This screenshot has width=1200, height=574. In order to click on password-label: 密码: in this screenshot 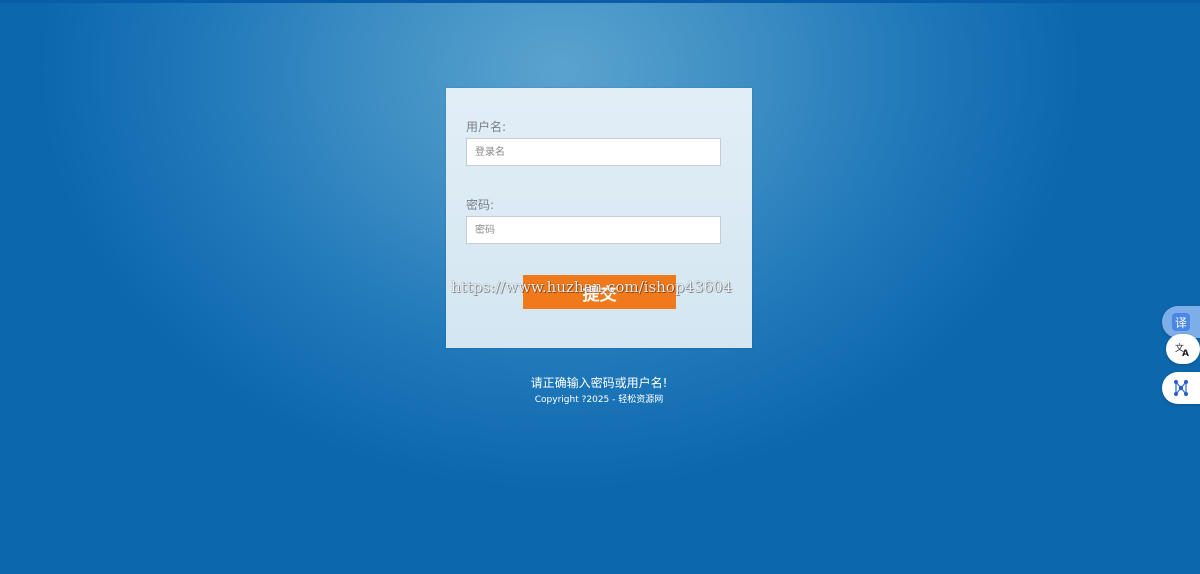, I will do `click(480, 205)`.